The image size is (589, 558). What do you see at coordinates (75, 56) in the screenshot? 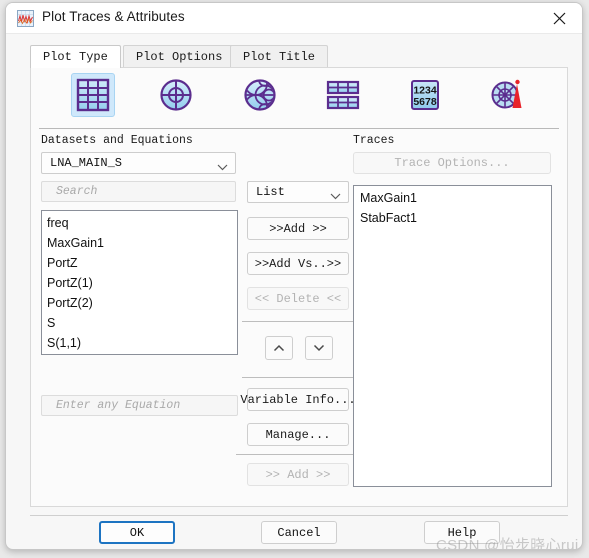
I see `tab-plot-type: Plot Type` at bounding box center [75, 56].